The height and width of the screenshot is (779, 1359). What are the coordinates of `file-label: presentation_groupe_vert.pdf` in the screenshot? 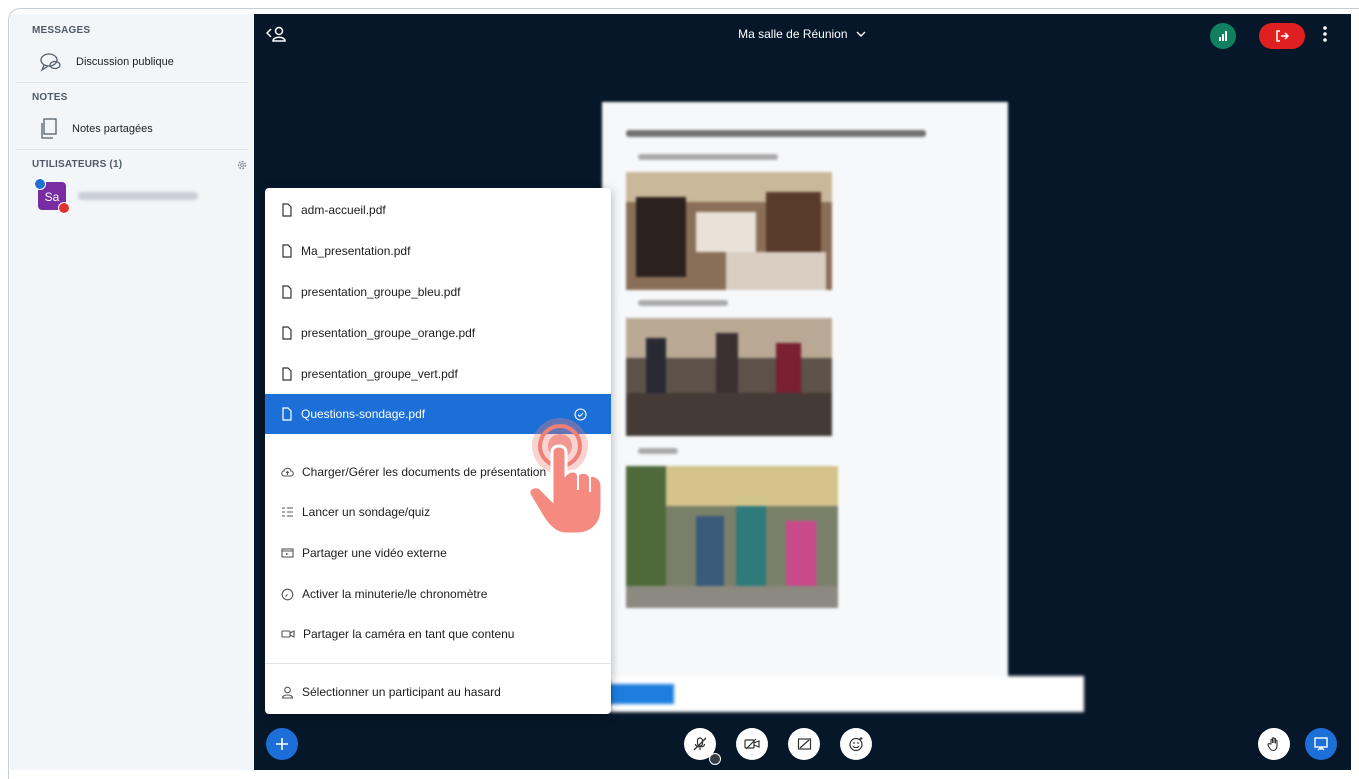 It's located at (379, 374).